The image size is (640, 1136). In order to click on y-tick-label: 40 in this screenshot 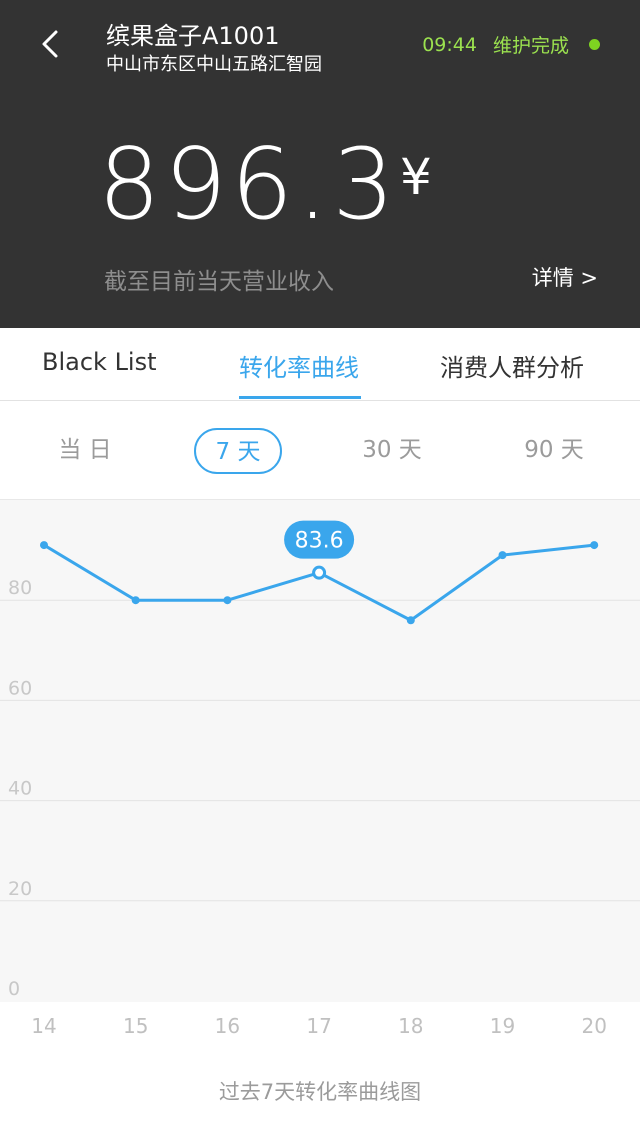, I will do `click(20, 789)`.